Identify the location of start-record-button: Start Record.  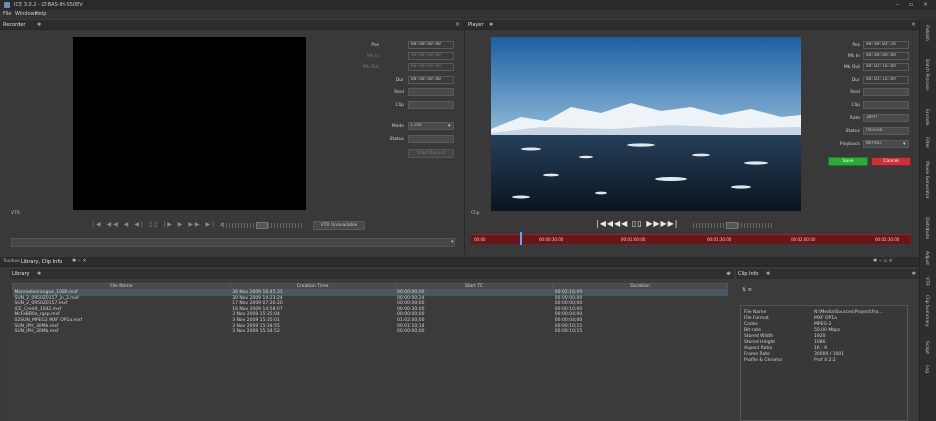
(431, 153).